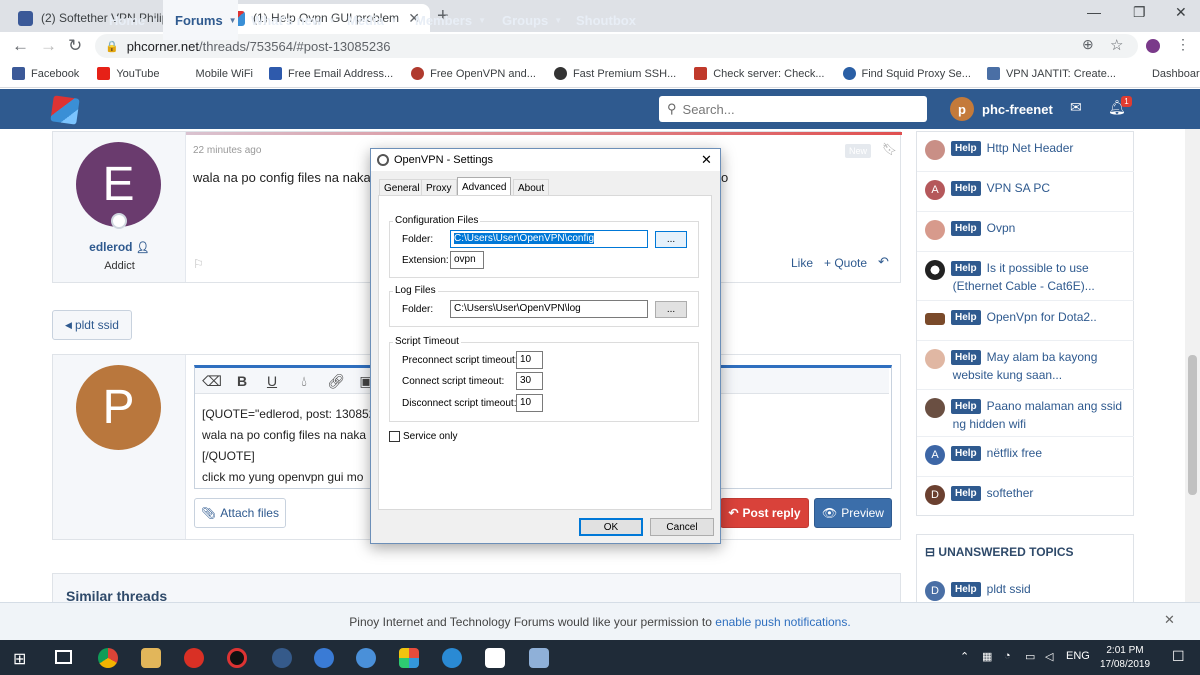 The image size is (1200, 675). What do you see at coordinates (1030, 148) in the screenshot?
I see `thread-title: Http Net Header` at bounding box center [1030, 148].